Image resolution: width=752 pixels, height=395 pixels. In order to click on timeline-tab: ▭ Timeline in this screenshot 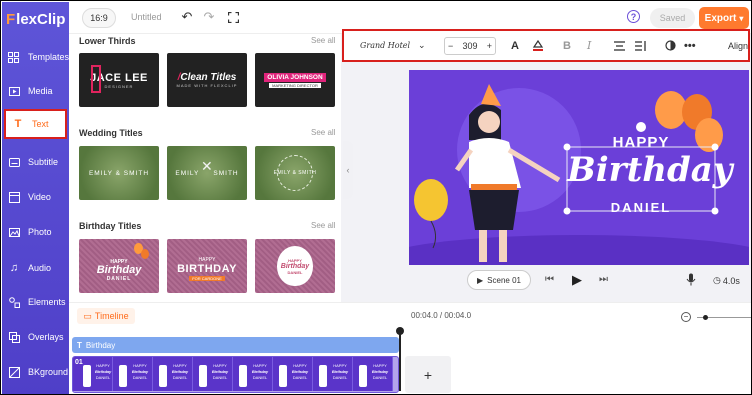, I will do `click(106, 316)`.